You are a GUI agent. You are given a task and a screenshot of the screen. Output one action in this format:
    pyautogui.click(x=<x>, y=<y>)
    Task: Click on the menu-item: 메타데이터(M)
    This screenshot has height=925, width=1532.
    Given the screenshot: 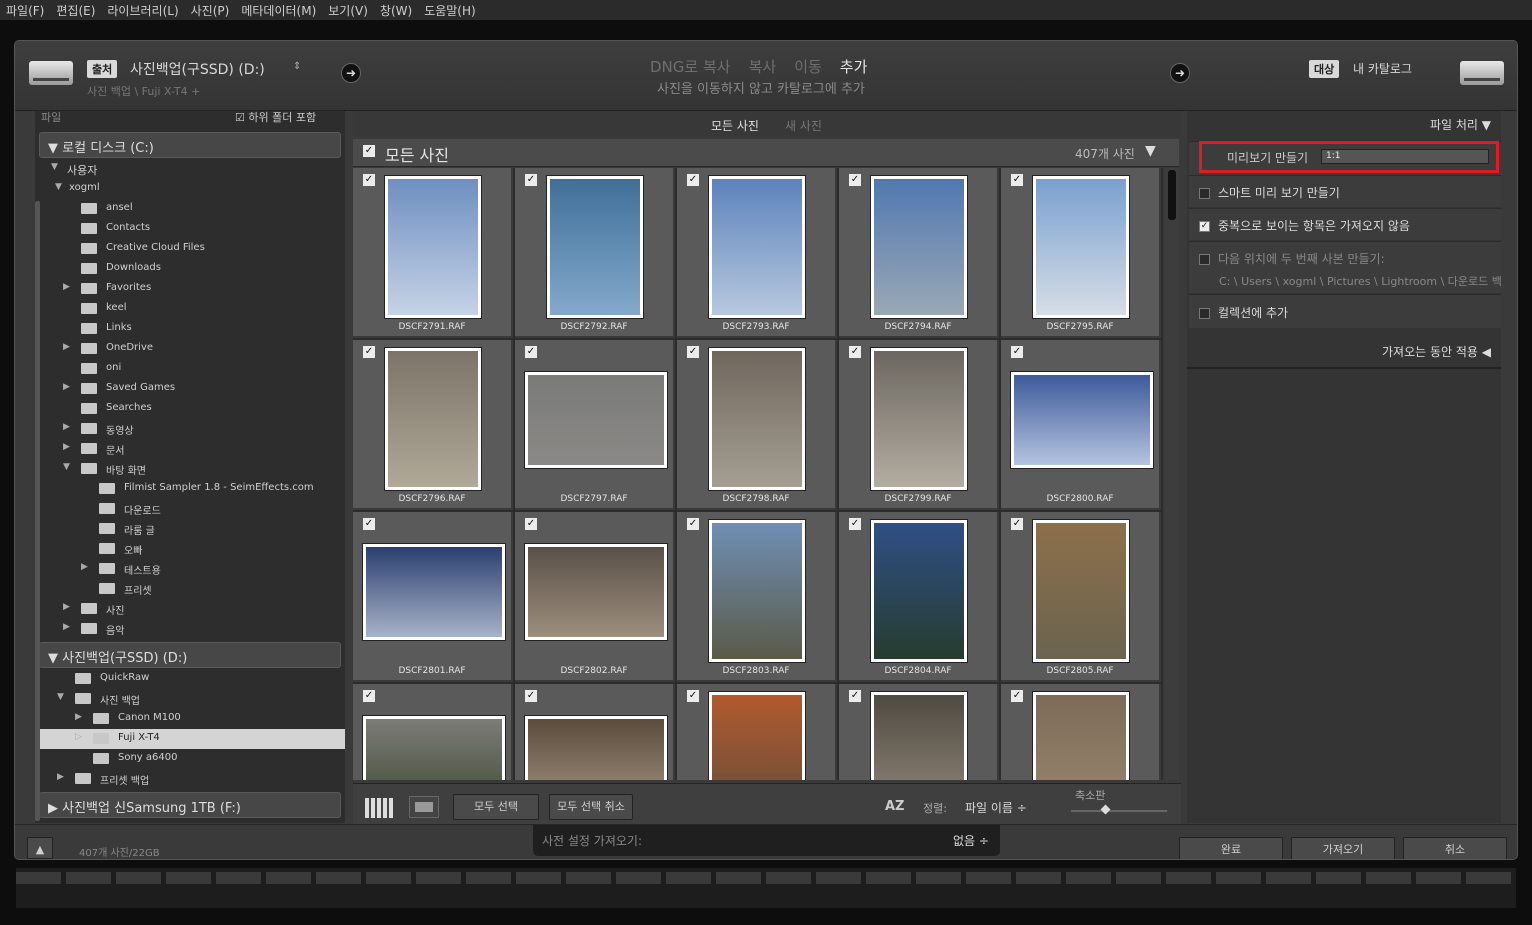 What is the action you would take?
    pyautogui.click(x=278, y=10)
    